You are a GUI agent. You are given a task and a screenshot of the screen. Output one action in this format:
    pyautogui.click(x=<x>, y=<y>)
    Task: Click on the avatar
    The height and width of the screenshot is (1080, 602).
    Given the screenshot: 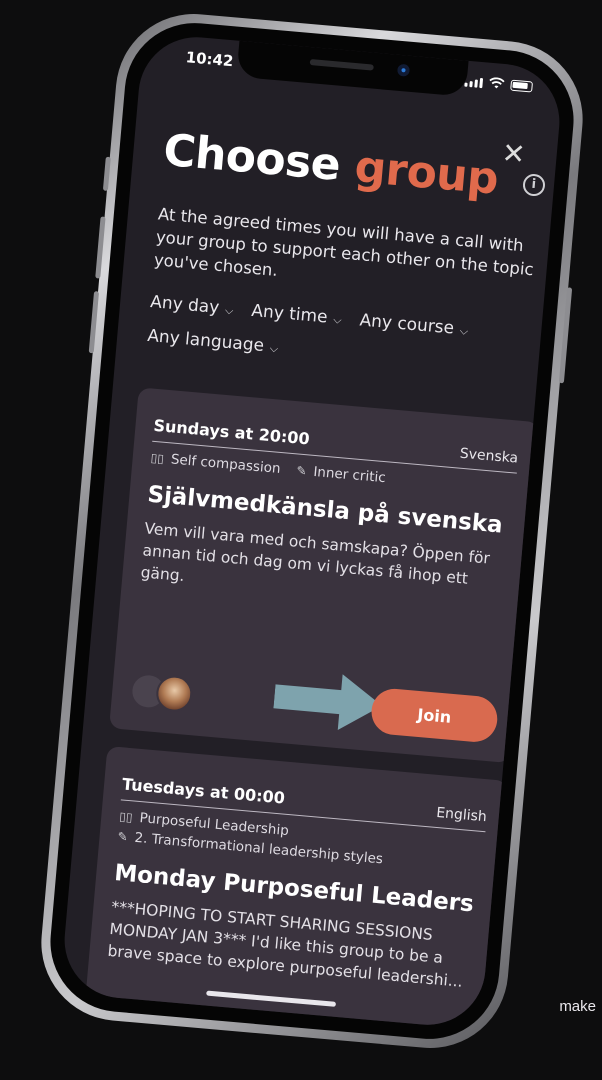 What is the action you would take?
    pyautogui.click(x=174, y=694)
    